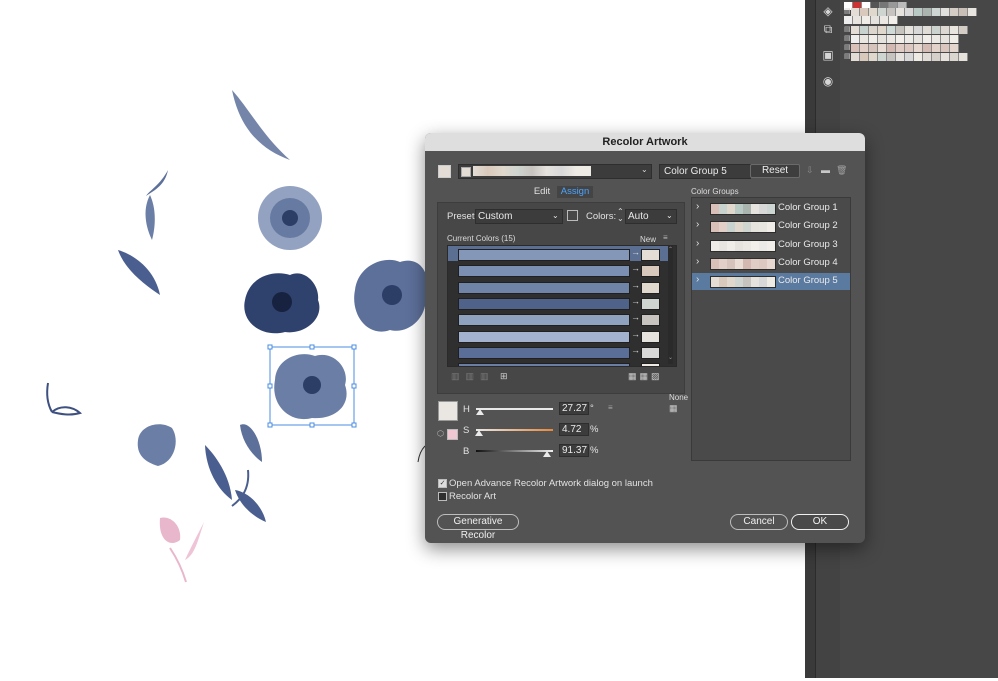 Image resolution: width=998 pixels, height=681 pixels. Describe the element at coordinates (574, 429) in the screenshot. I see `s-value-field: 4.72` at that location.